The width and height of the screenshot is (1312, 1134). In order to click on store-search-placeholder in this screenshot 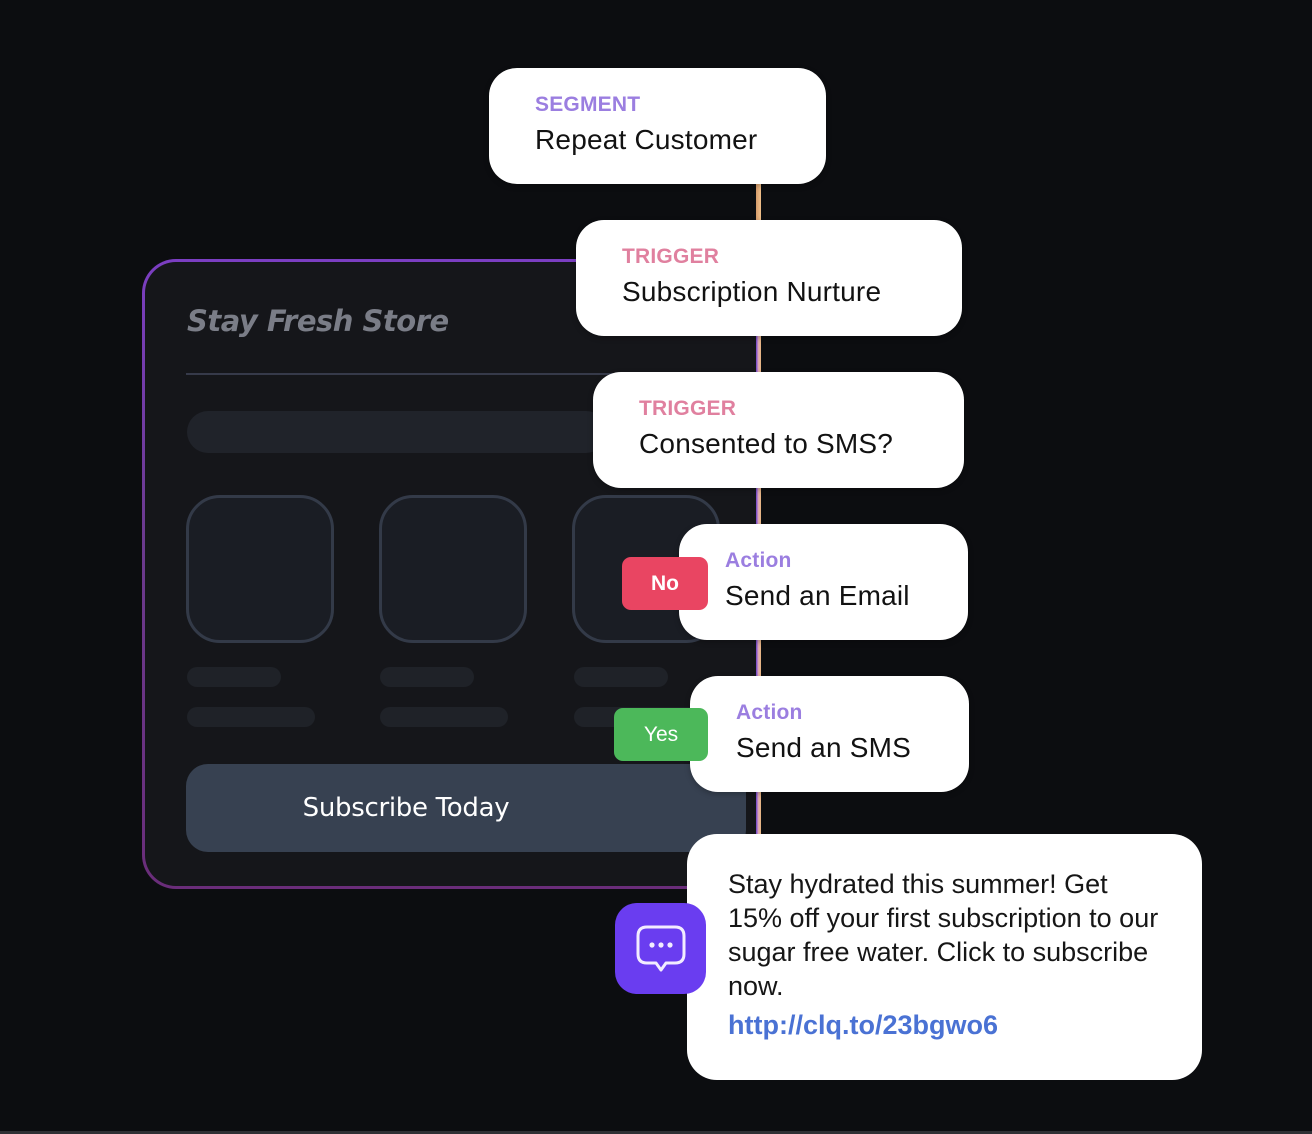, I will do `click(397, 432)`.